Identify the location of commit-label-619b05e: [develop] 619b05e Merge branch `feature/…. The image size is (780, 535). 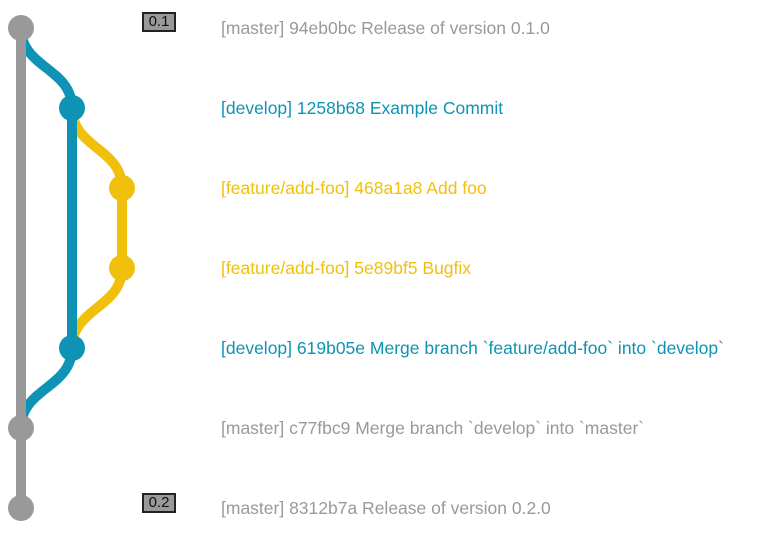
(472, 348).